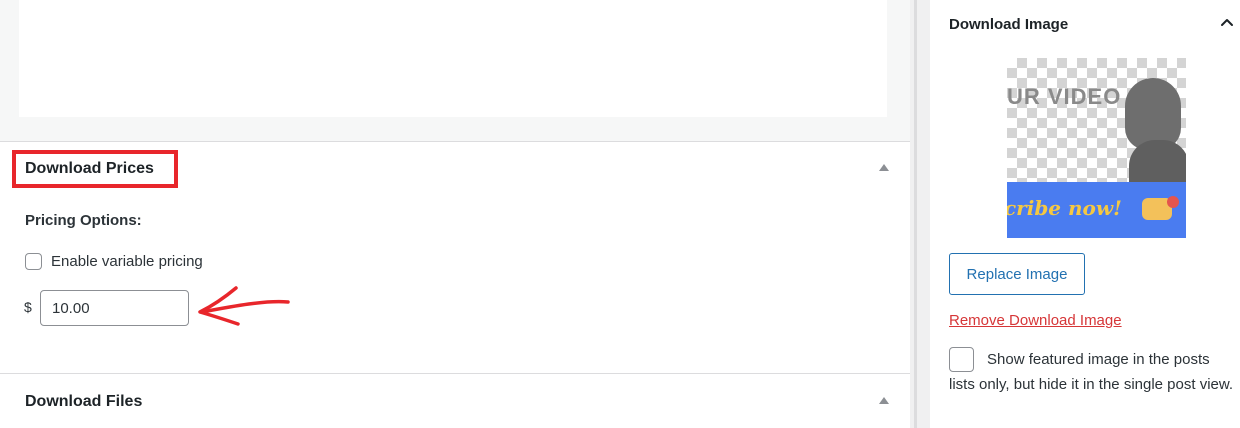 Image resolution: width=1240 pixels, height=428 pixels. What do you see at coordinates (1064, 208) in the screenshot?
I see `thumbnail-banner-text: cribe now!` at bounding box center [1064, 208].